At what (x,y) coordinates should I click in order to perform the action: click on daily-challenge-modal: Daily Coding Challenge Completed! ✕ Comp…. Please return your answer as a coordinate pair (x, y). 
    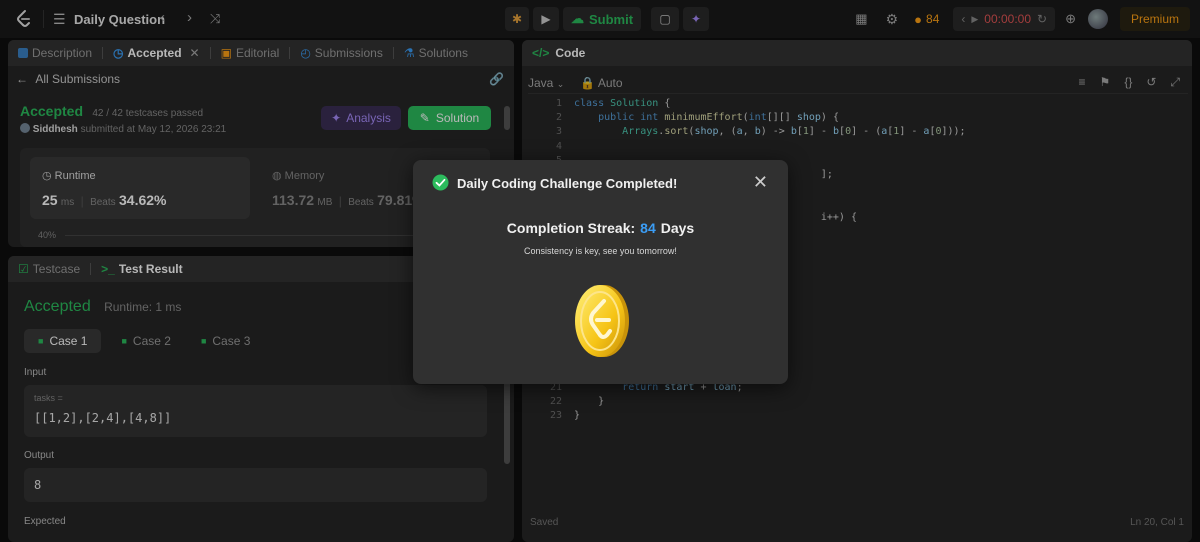
    Looking at the image, I should click on (600, 272).